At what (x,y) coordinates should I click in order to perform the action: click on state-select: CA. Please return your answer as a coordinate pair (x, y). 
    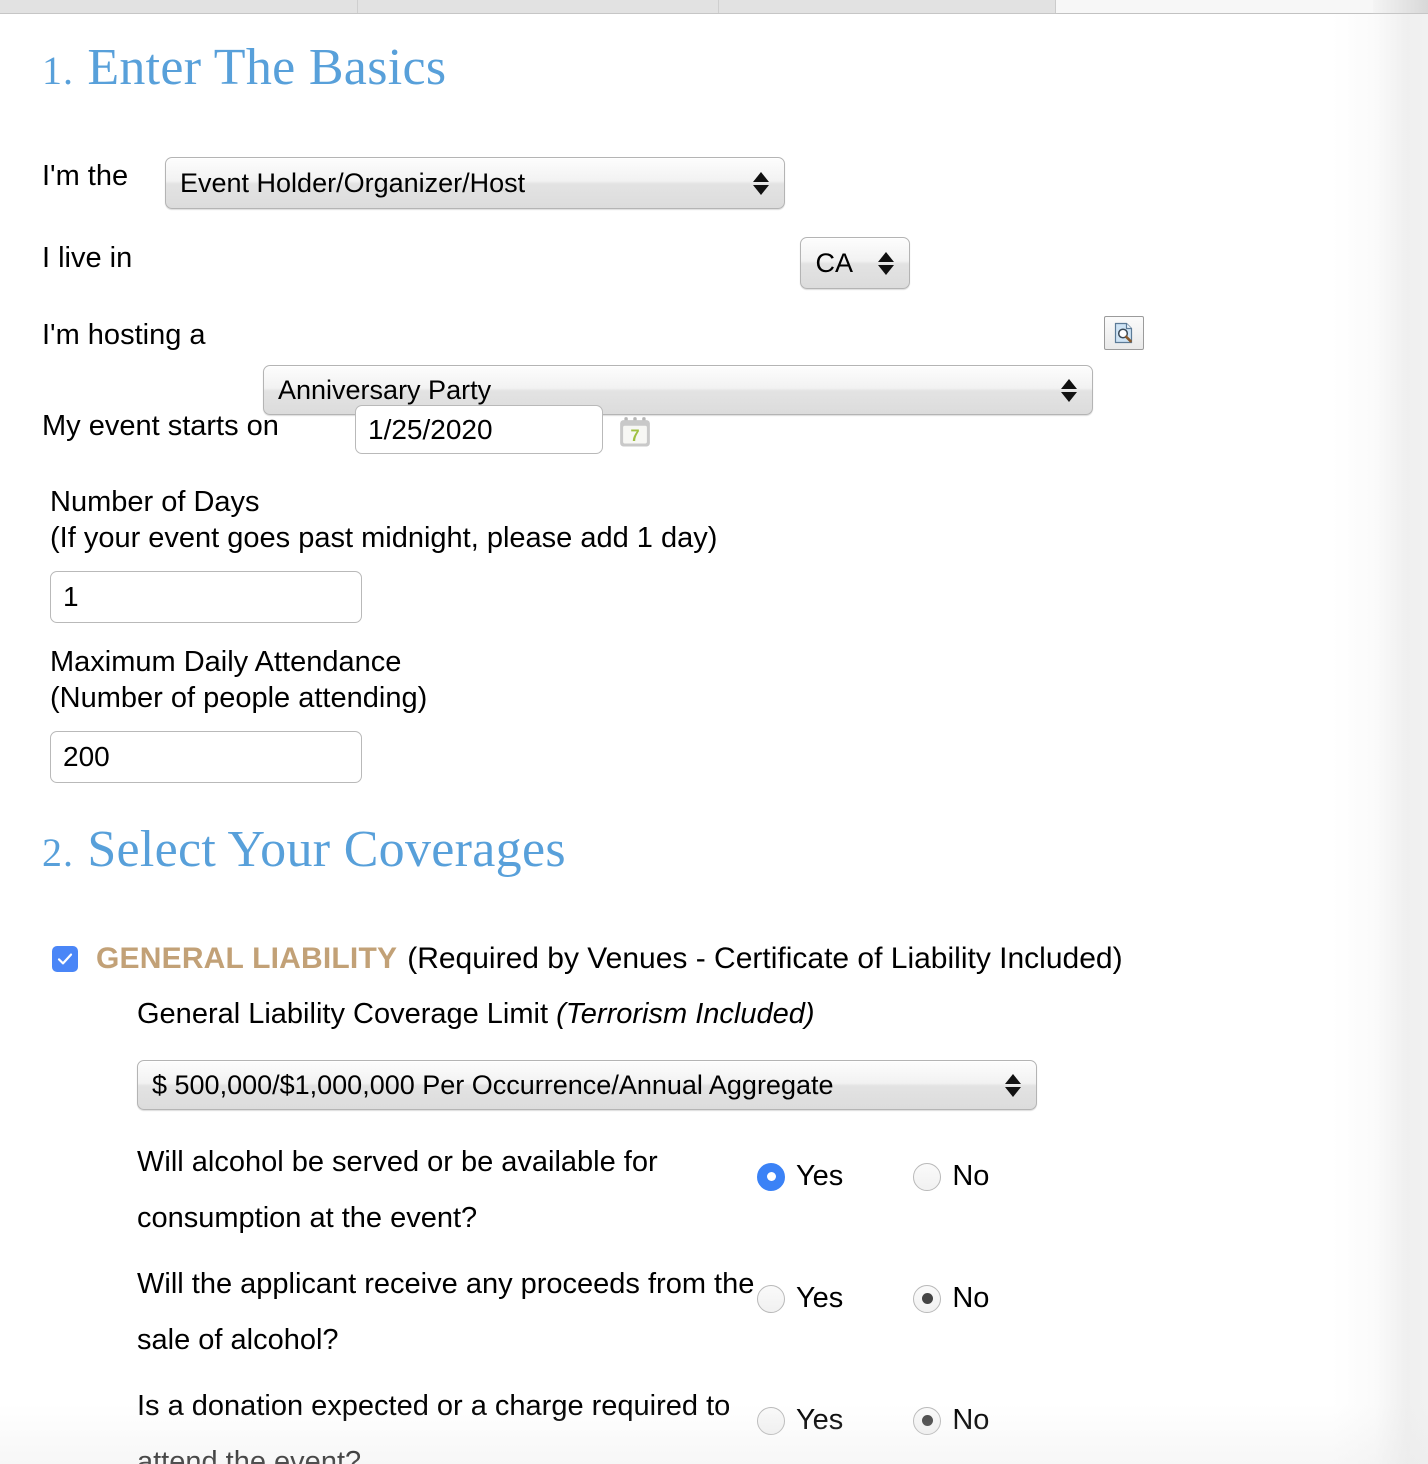
    Looking at the image, I should click on (855, 263).